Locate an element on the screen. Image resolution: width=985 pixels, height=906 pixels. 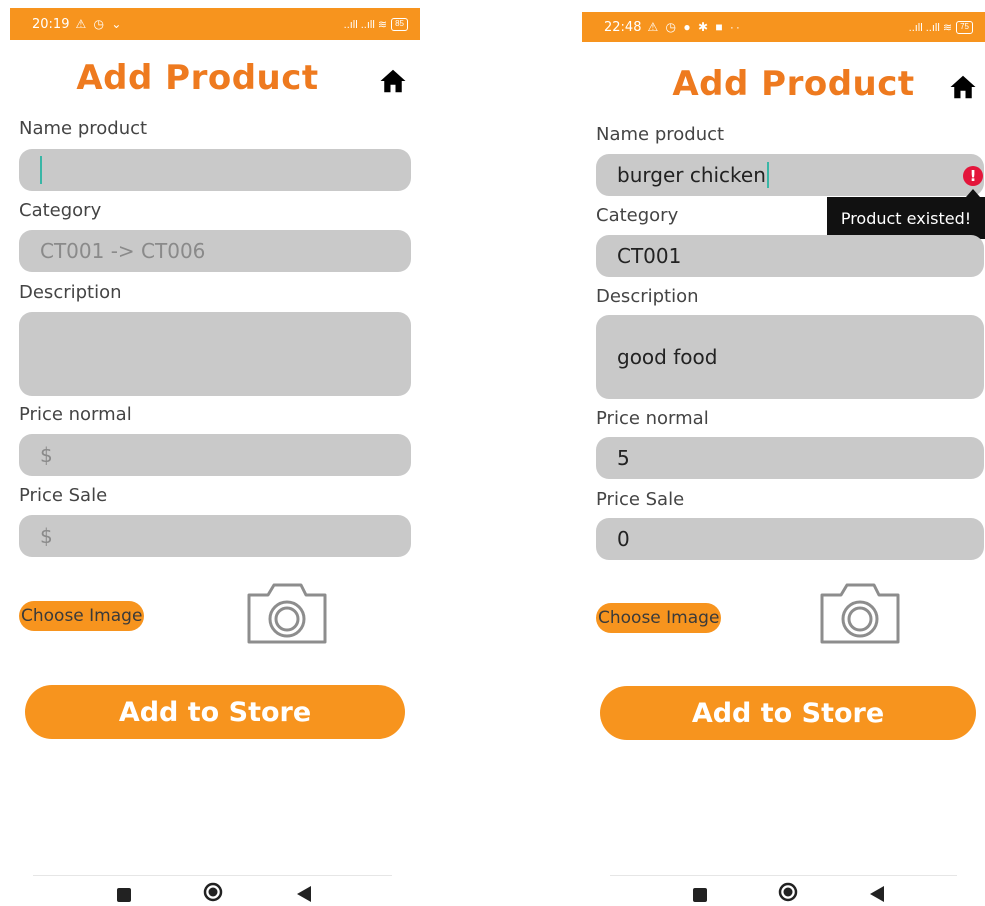
price-normal-input: $ is located at coordinates (215, 455).